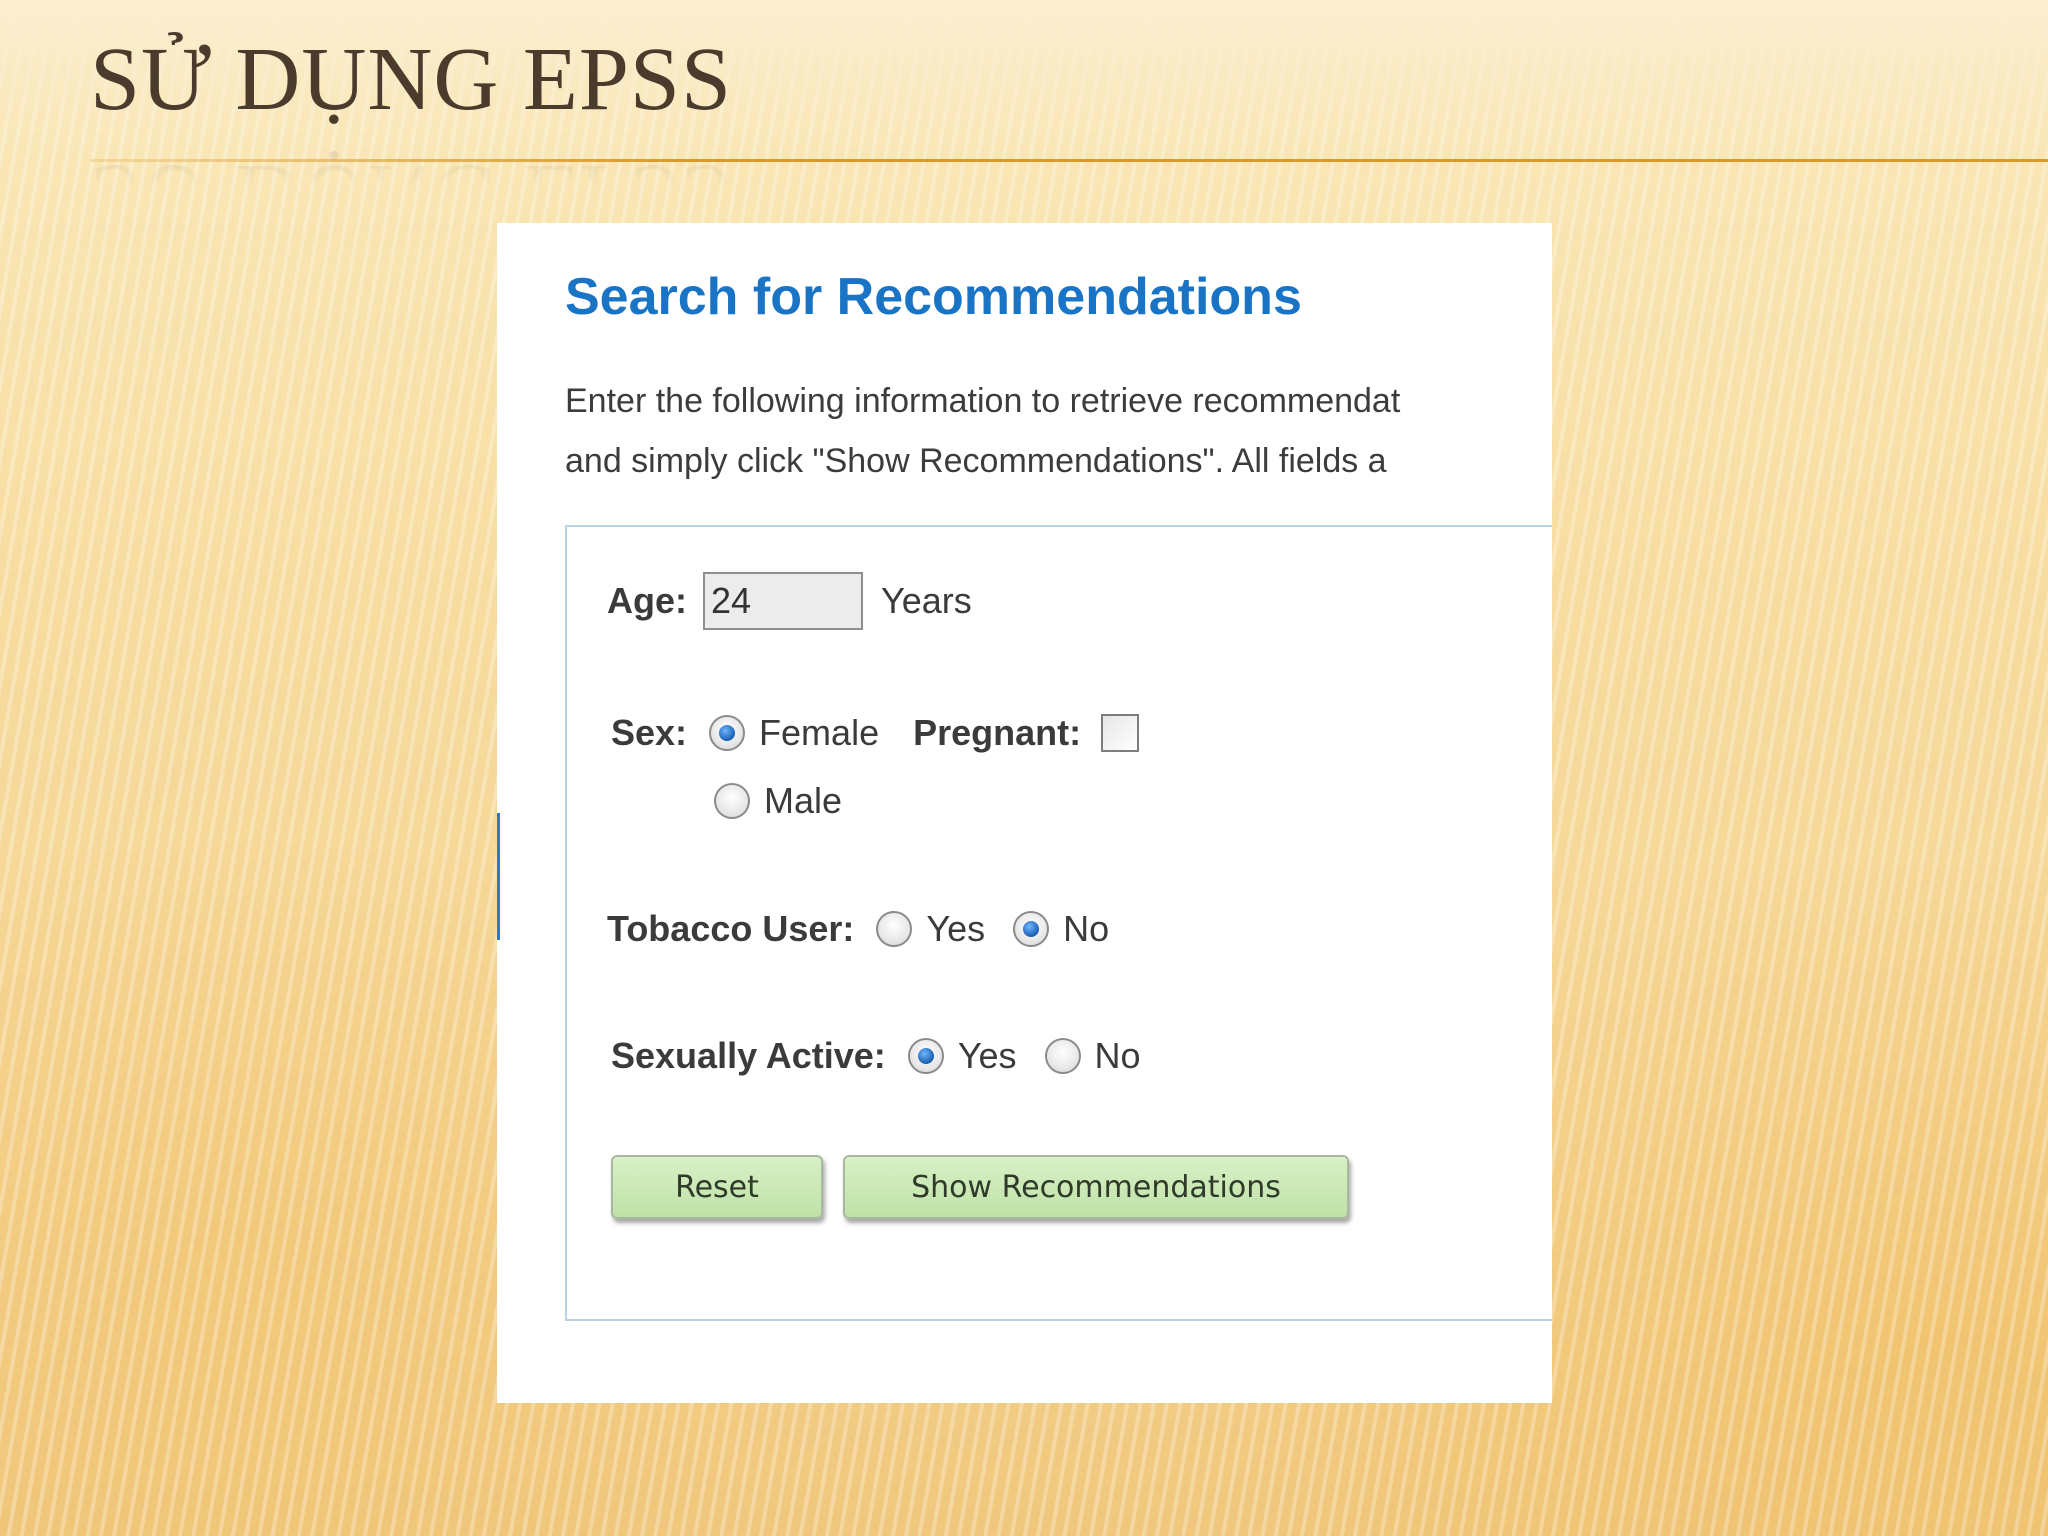  I want to click on pregnant-label: Pregnant:, so click(997, 732).